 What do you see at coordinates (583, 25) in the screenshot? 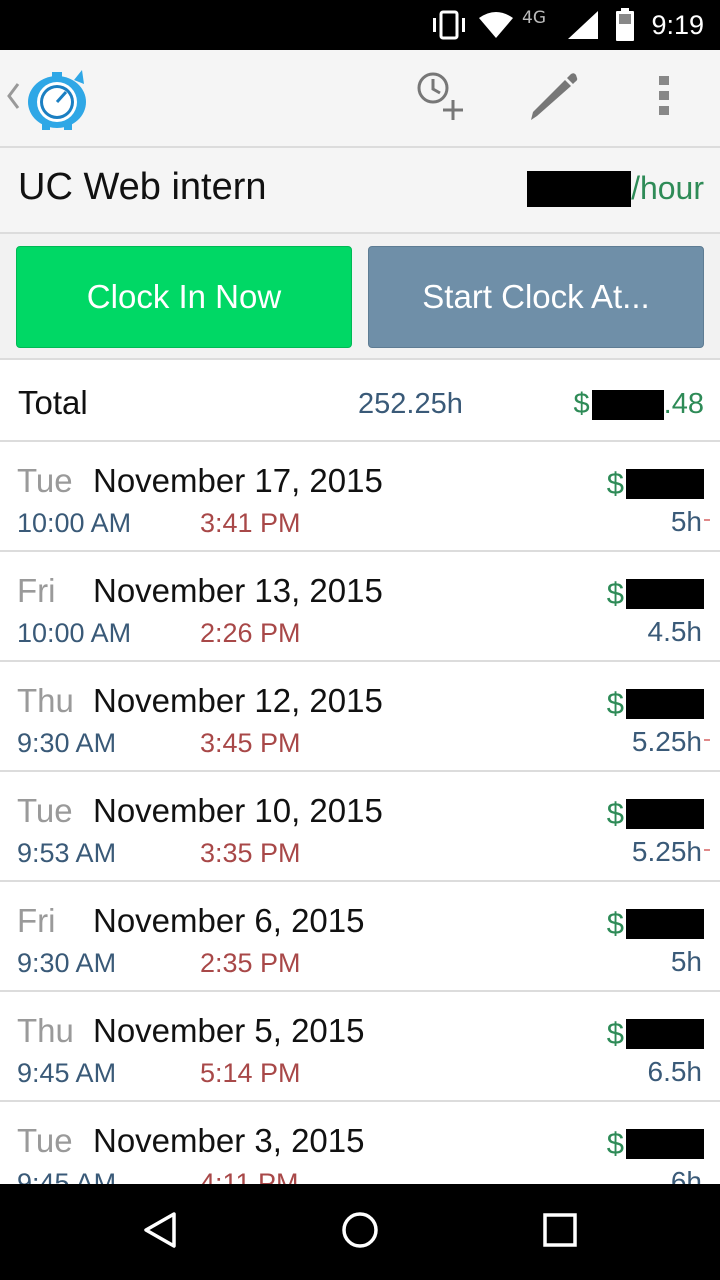
I see `cell-signal-icon` at bounding box center [583, 25].